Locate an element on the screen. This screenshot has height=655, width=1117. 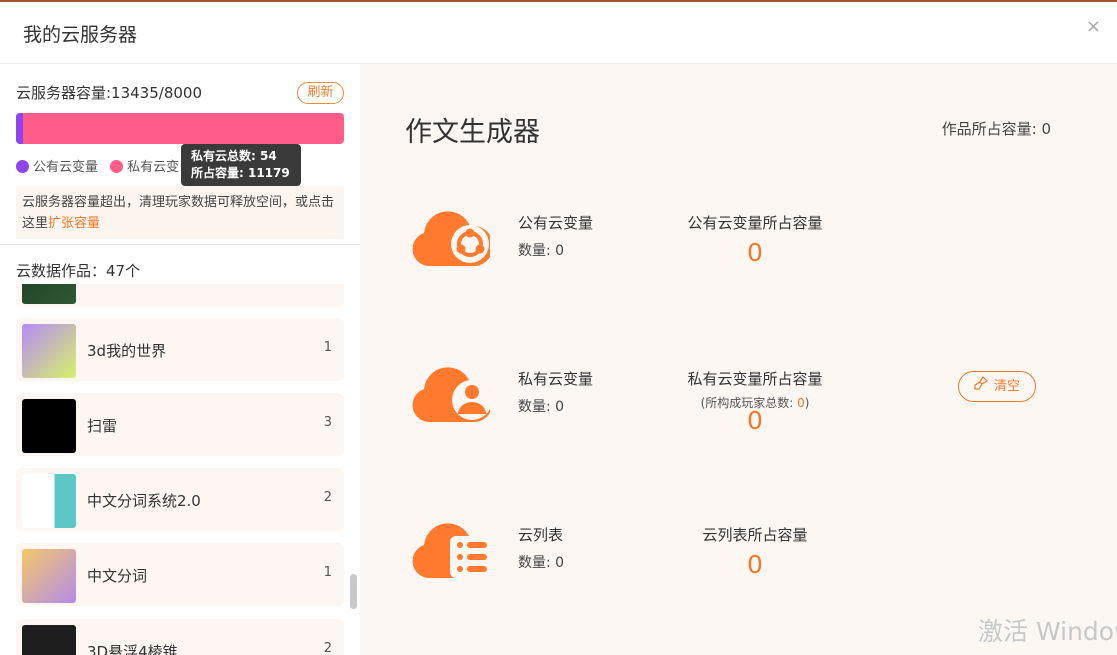
cloud-works-label: 云数据作品：47个 is located at coordinates (78, 271).